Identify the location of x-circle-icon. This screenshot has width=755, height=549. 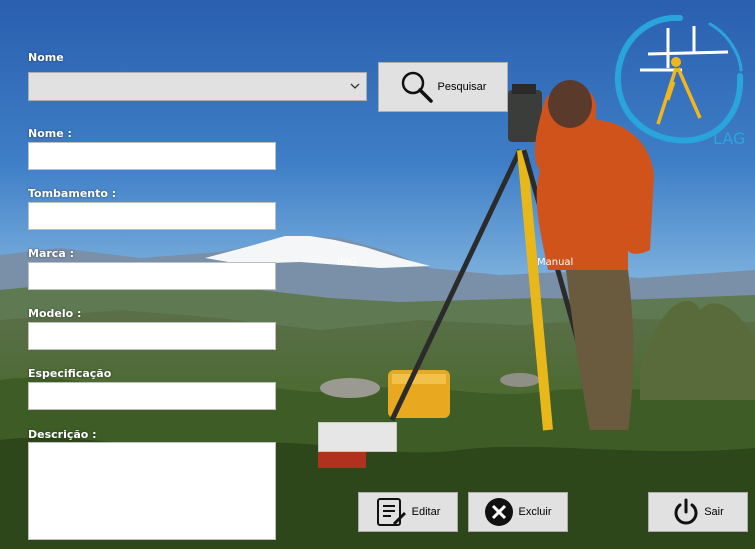
(499, 512).